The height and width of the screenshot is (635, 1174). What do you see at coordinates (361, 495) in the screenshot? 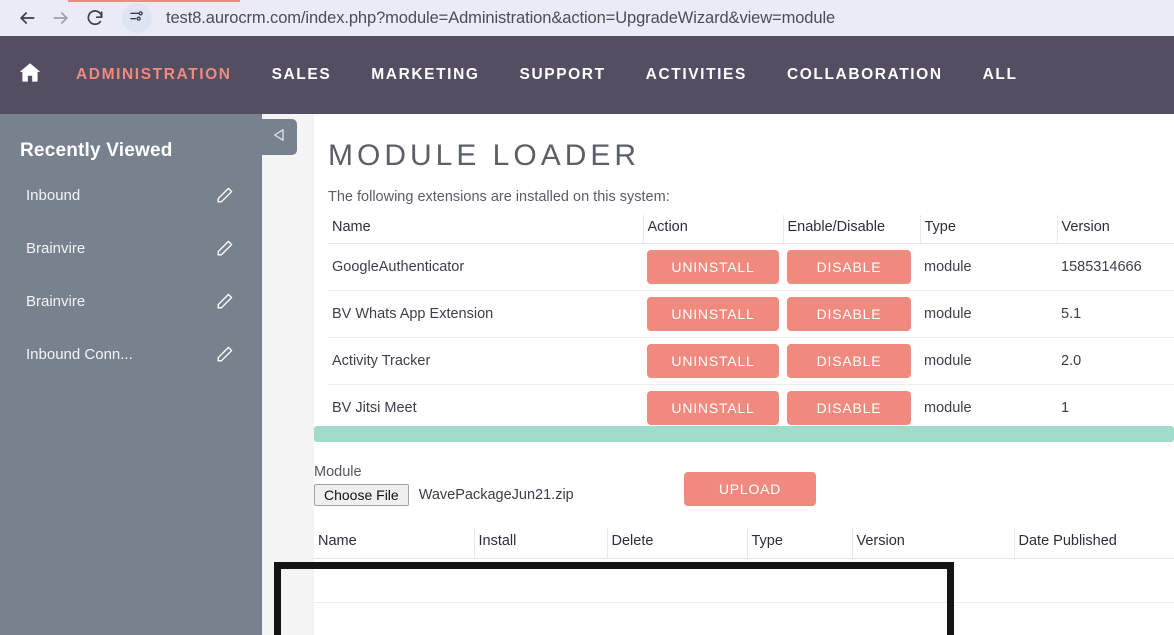
I see `choose-file-button: Choose File` at bounding box center [361, 495].